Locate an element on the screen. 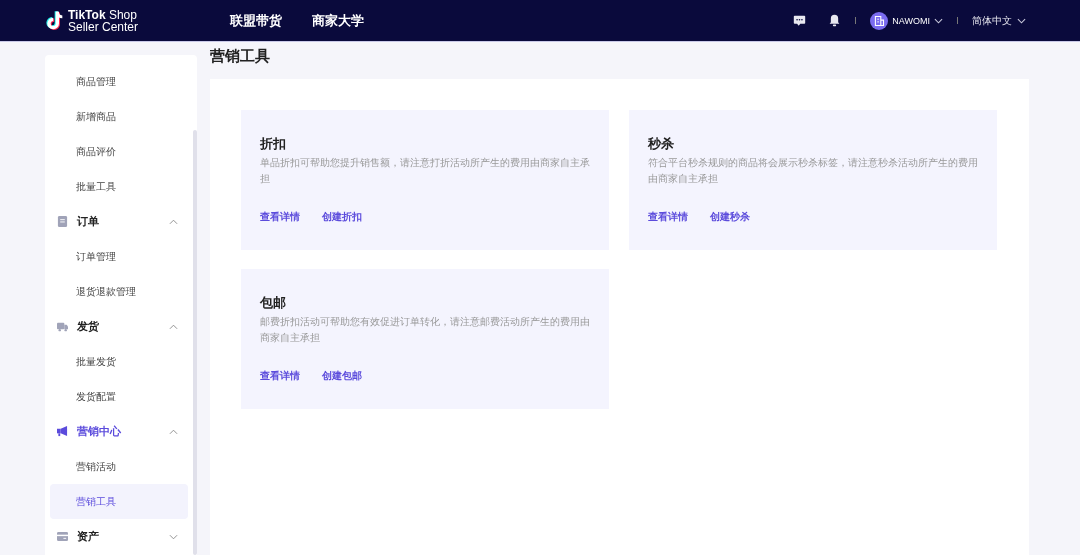 This screenshot has height=555, width=1080. card-title: 包邮 is located at coordinates (273, 303).